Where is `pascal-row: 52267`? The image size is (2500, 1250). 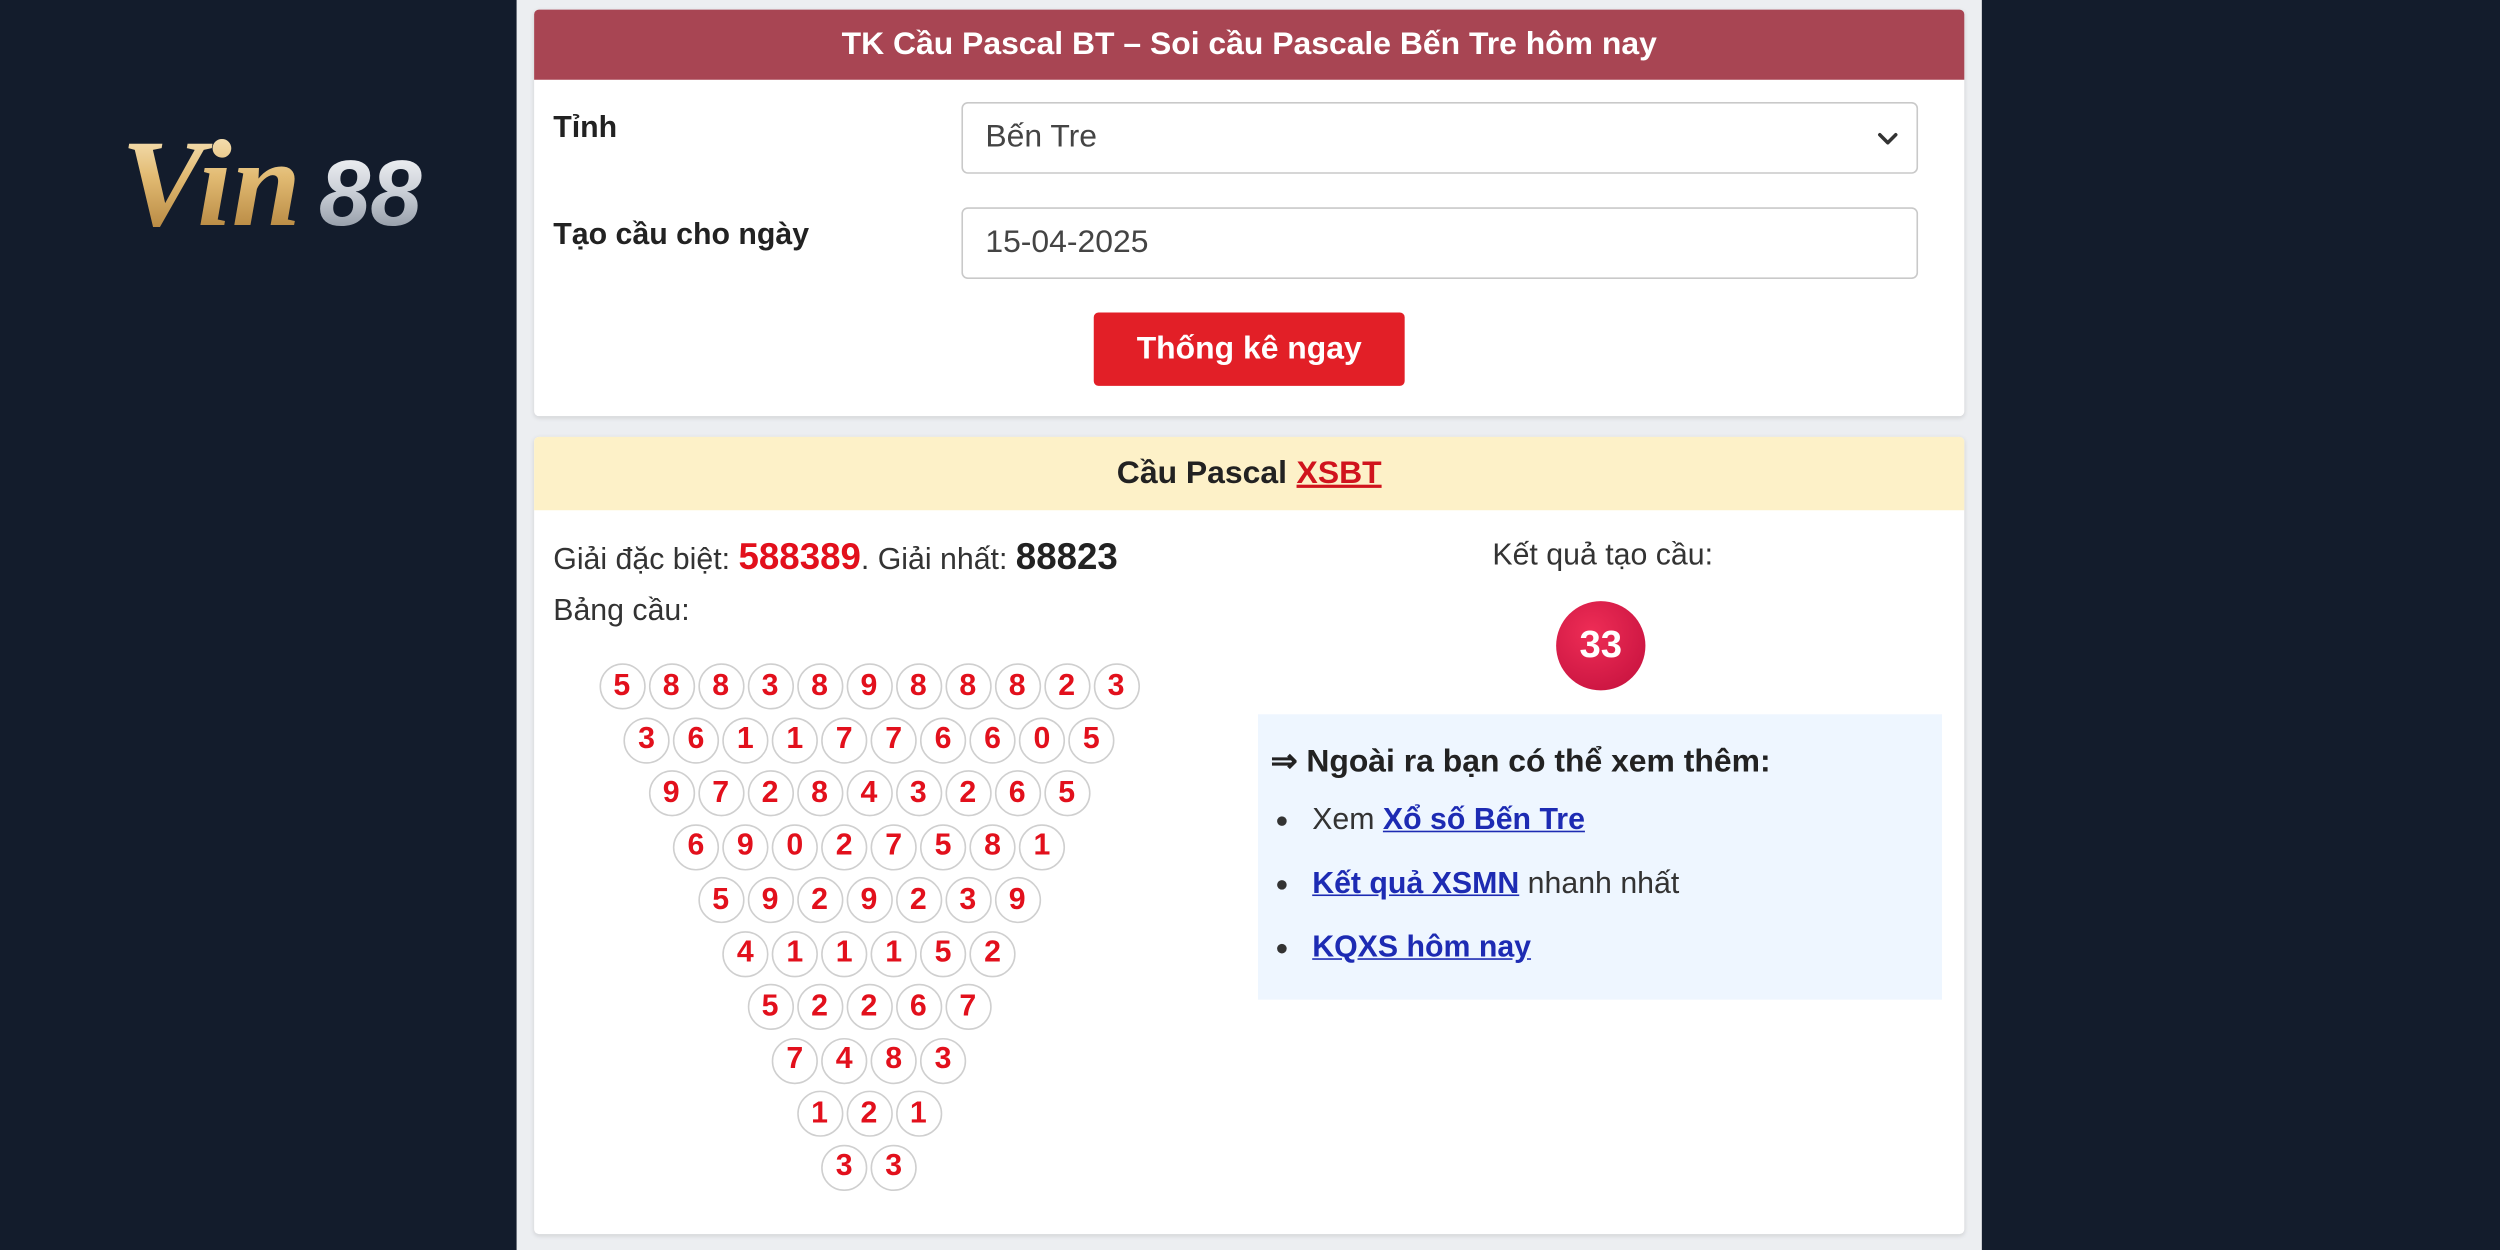
pascal-row: 52267 is located at coordinates (870, 1006).